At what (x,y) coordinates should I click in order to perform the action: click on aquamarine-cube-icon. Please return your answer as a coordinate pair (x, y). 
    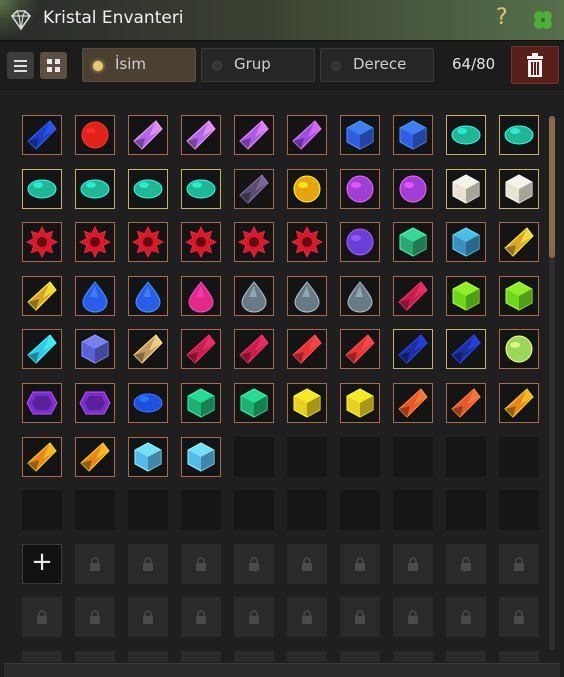
    Looking at the image, I should click on (201, 456).